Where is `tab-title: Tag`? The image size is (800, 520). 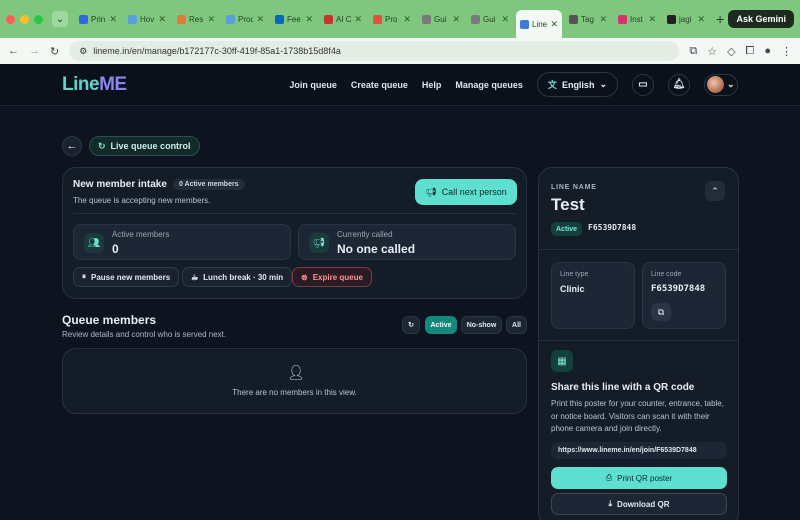
tab-title: Tag is located at coordinates (587, 19).